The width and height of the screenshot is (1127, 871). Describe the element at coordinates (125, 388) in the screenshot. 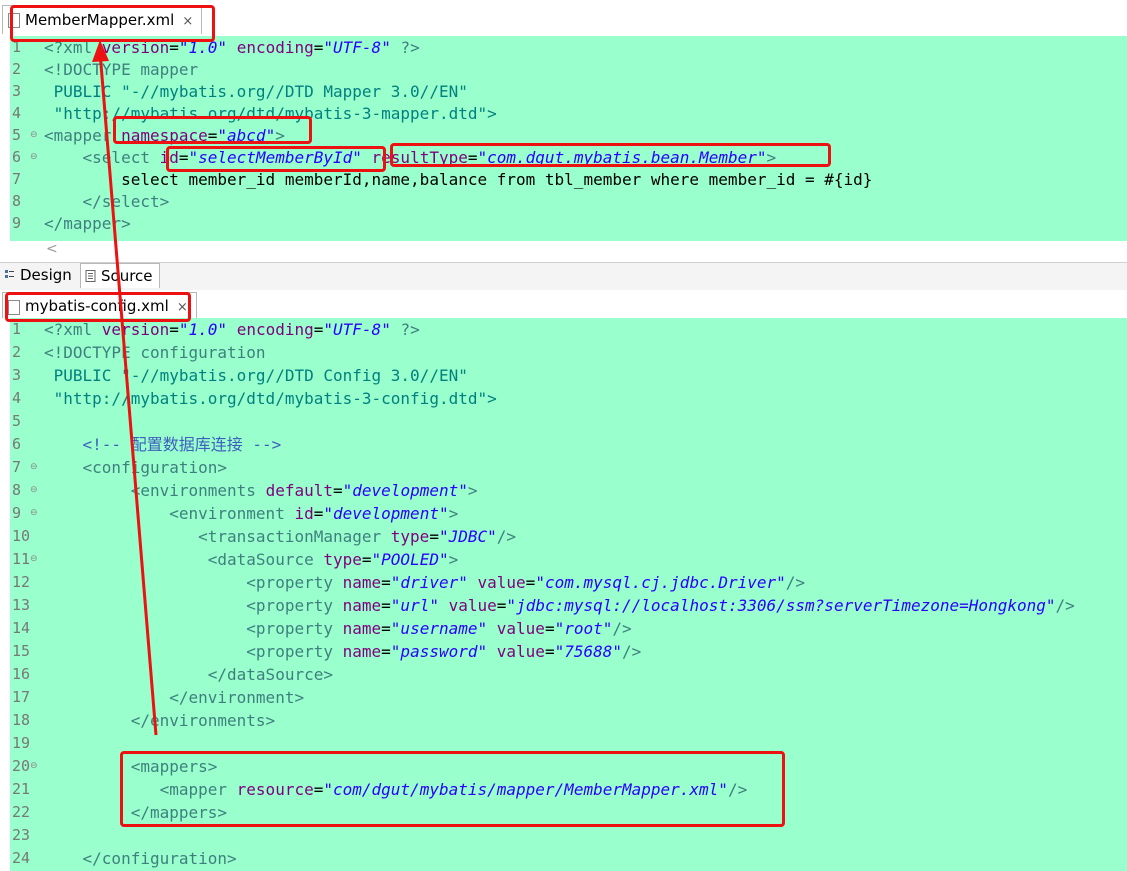

I see `annotation-arrow` at that location.